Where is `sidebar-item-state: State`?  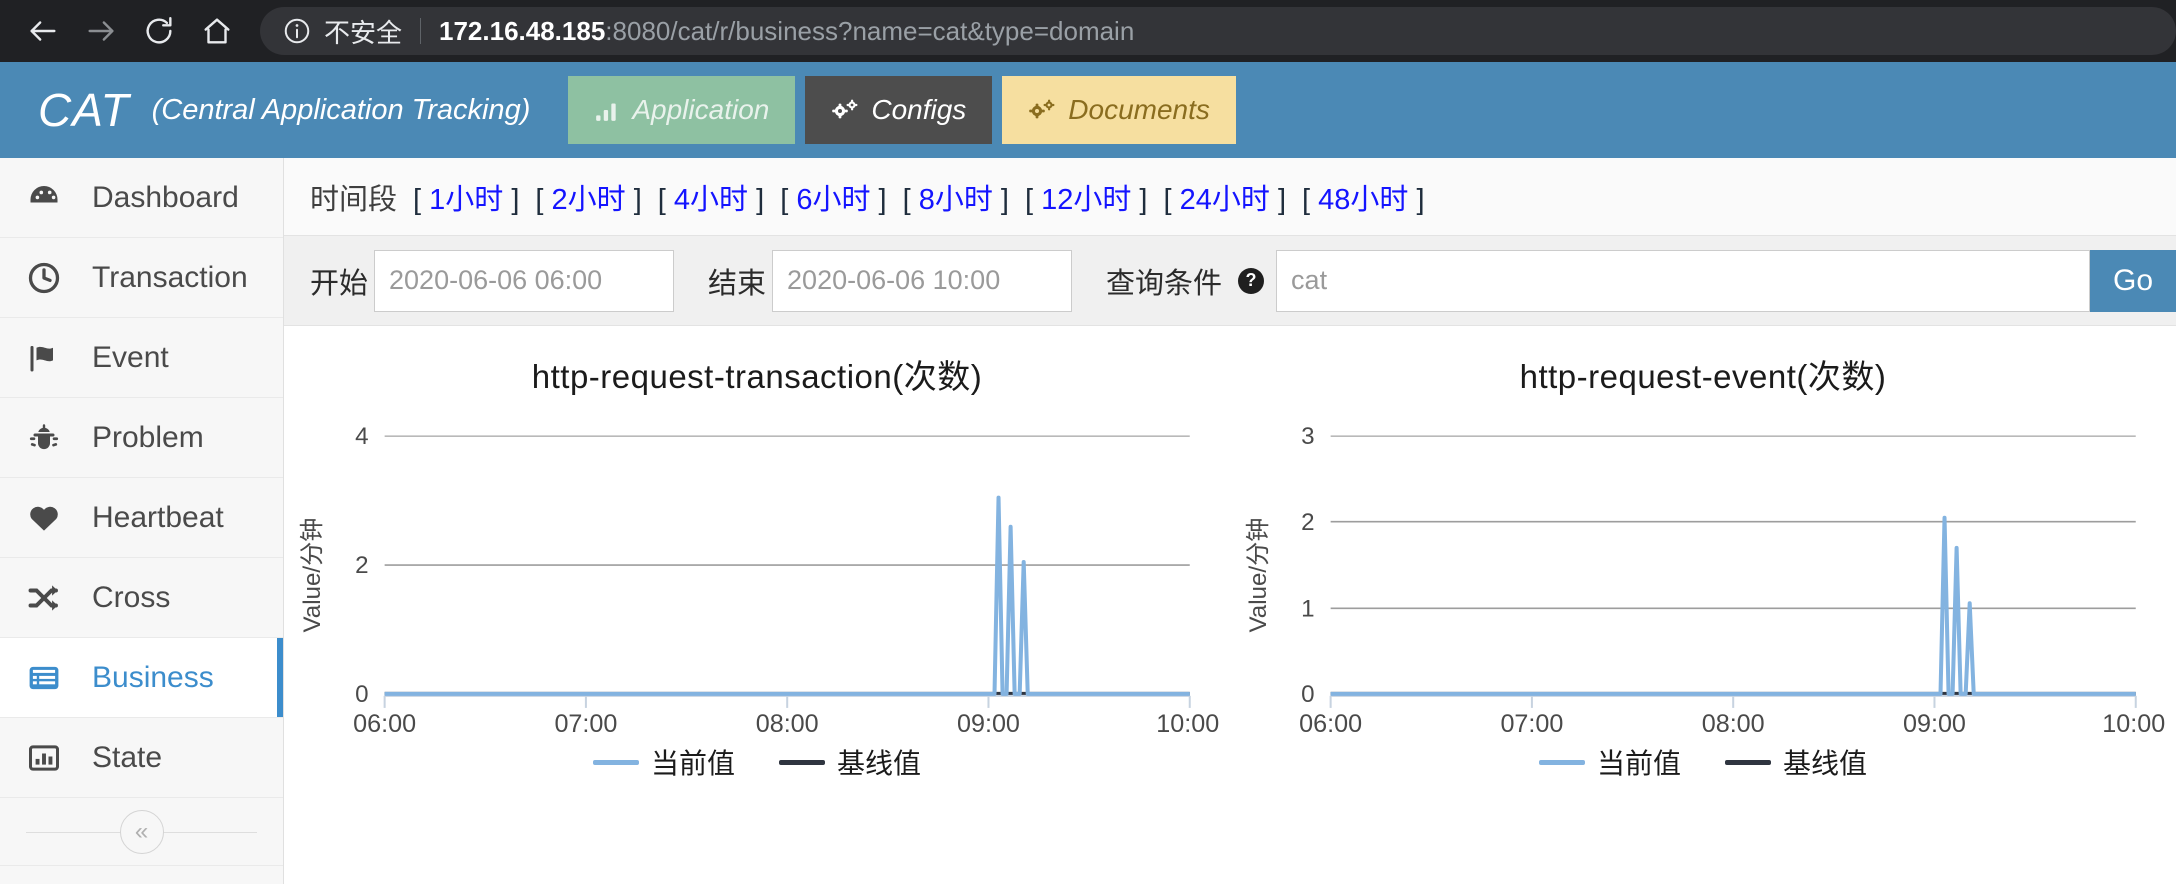 sidebar-item-state: State is located at coordinates (141, 758).